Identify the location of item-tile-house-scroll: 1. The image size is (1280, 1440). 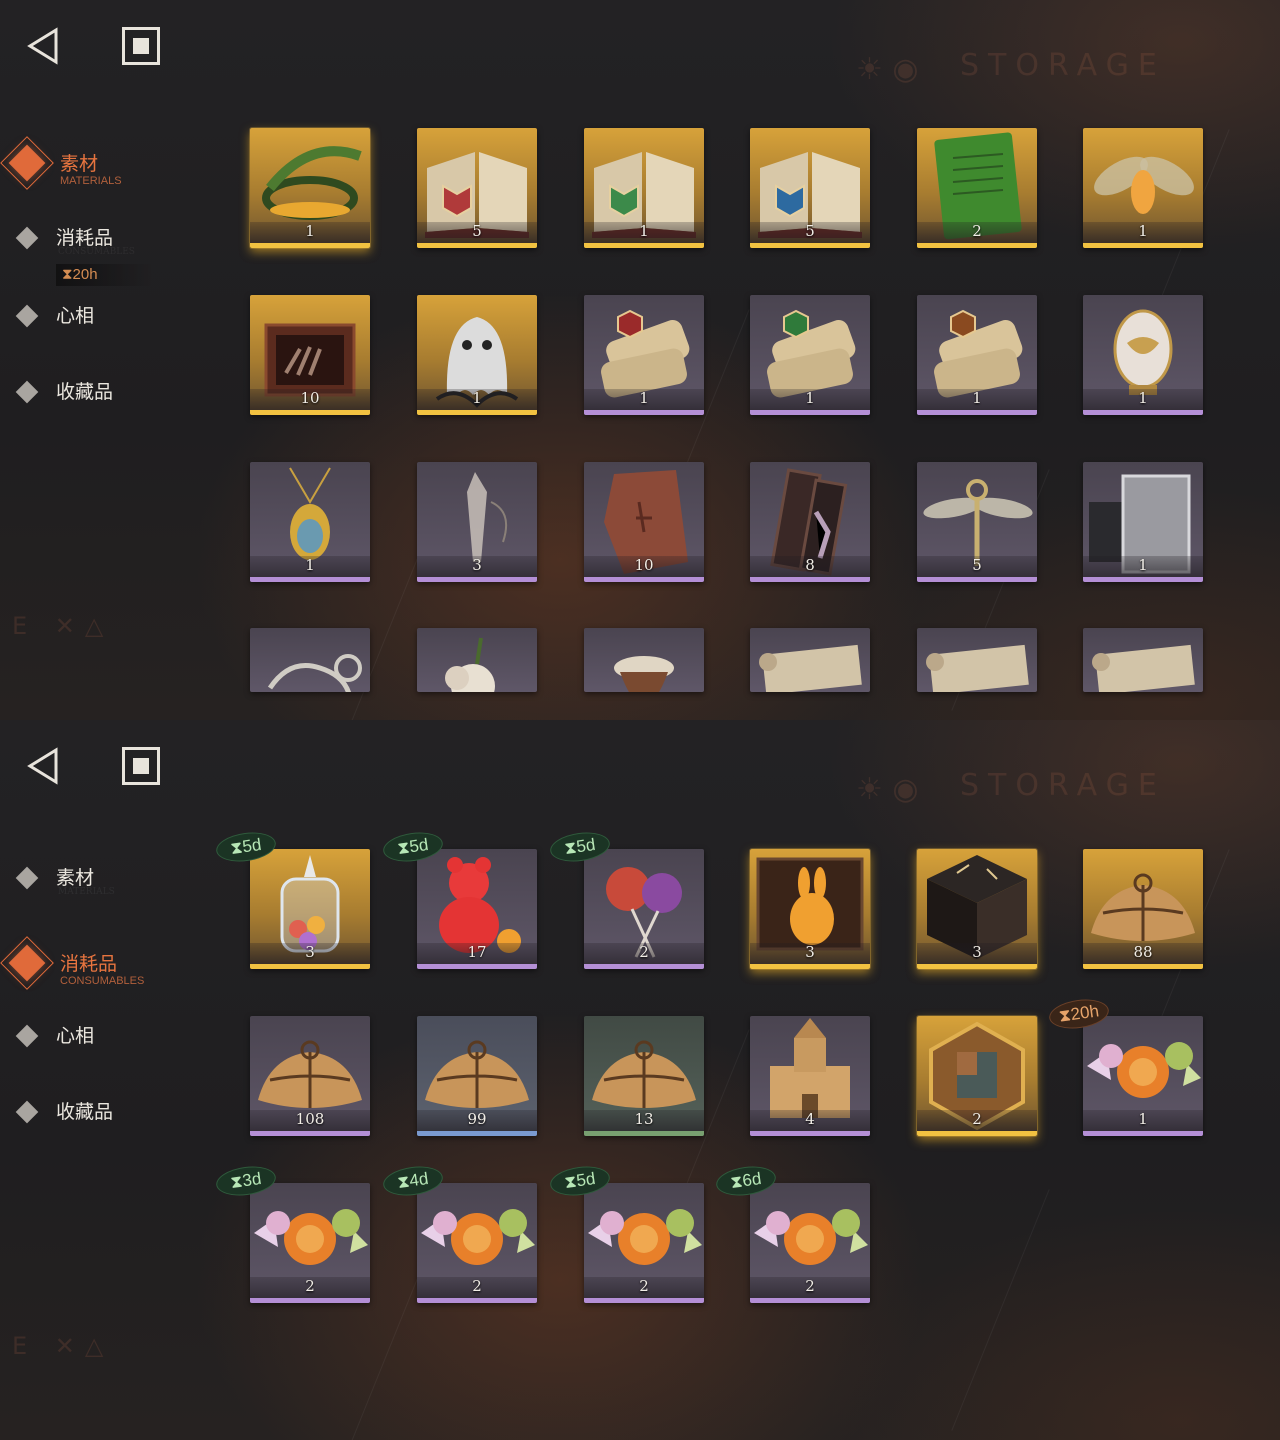
(977, 355).